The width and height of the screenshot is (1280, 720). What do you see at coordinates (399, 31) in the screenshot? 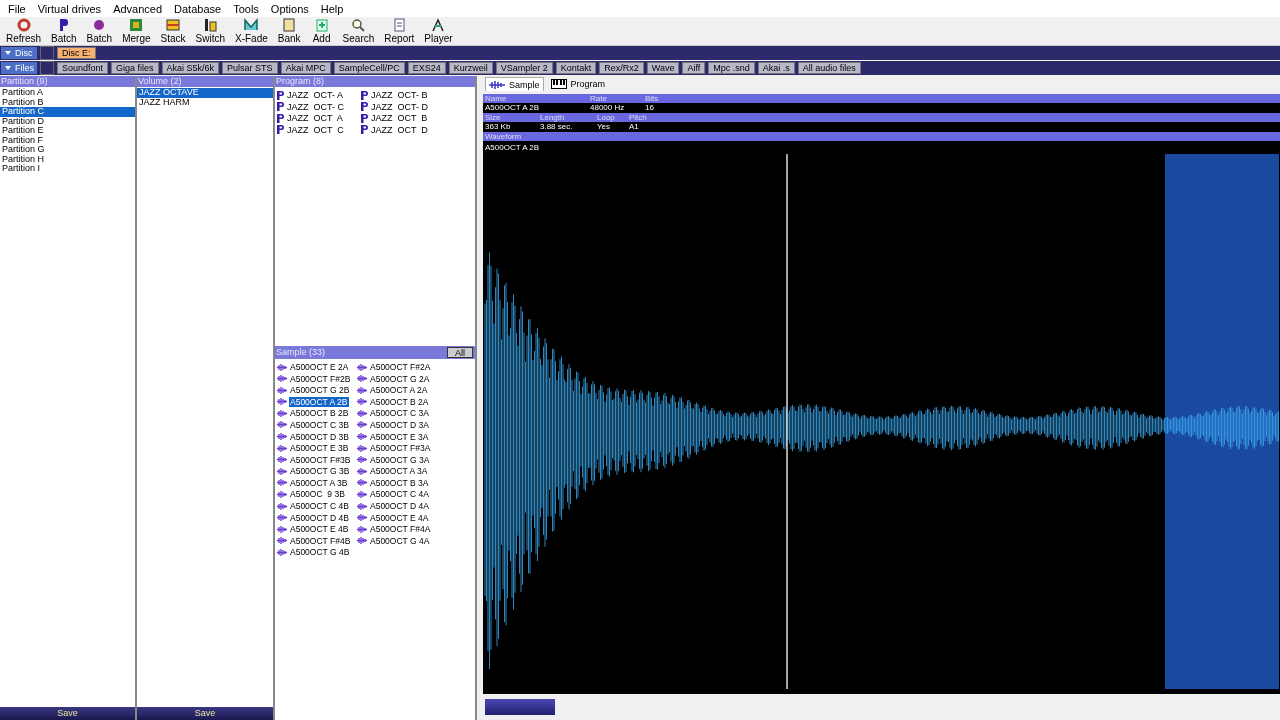
I see `toolbar-button: Report` at bounding box center [399, 31].